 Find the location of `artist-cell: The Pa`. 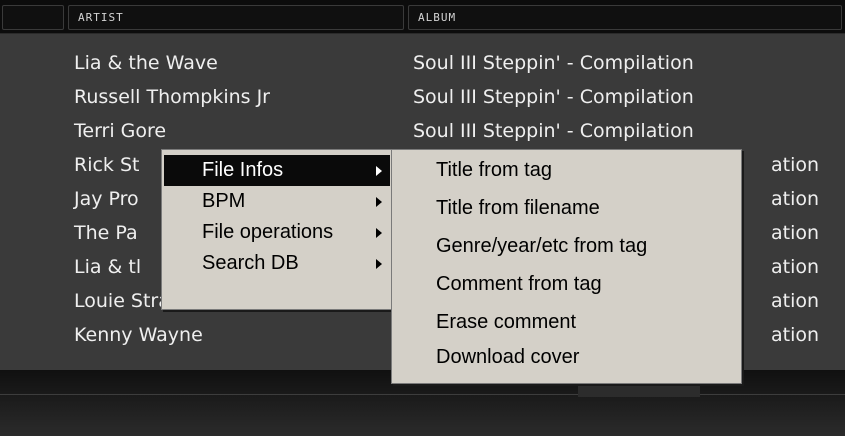

artist-cell: The Pa is located at coordinates (106, 233).